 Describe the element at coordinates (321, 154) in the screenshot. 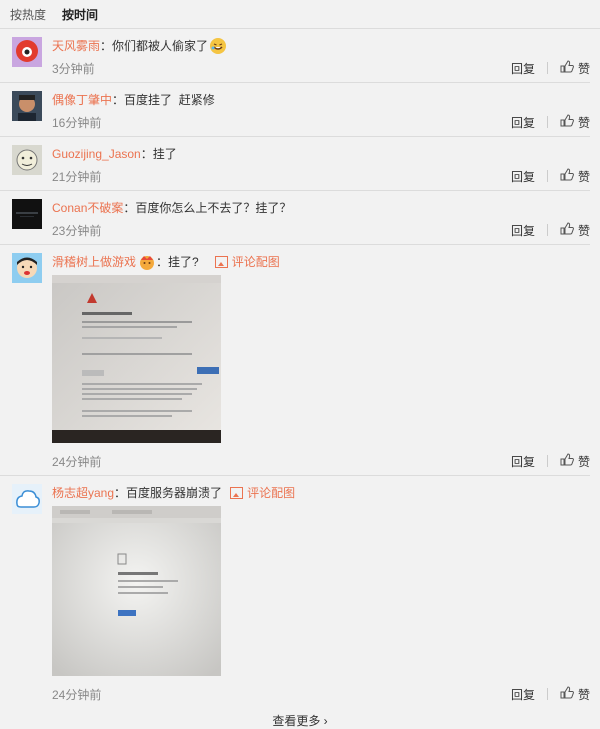

I see `comment-content: Guozijing_Jason：挂了` at that location.